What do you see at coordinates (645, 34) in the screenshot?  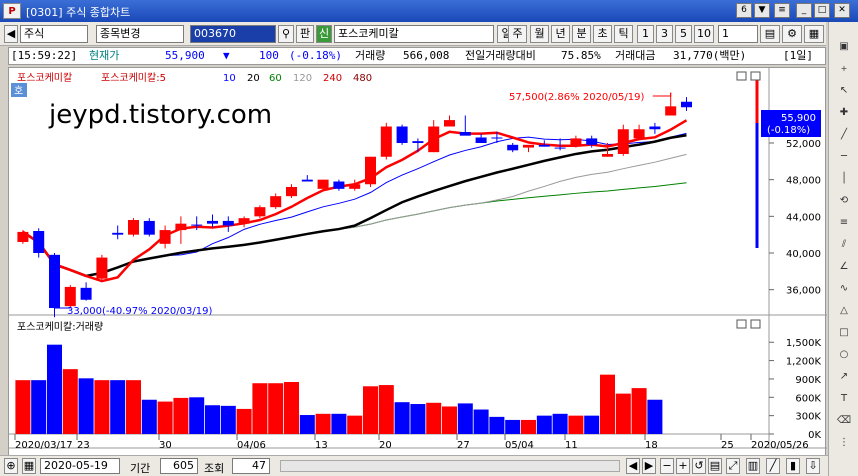 I see `interval-1-button: 1` at bounding box center [645, 34].